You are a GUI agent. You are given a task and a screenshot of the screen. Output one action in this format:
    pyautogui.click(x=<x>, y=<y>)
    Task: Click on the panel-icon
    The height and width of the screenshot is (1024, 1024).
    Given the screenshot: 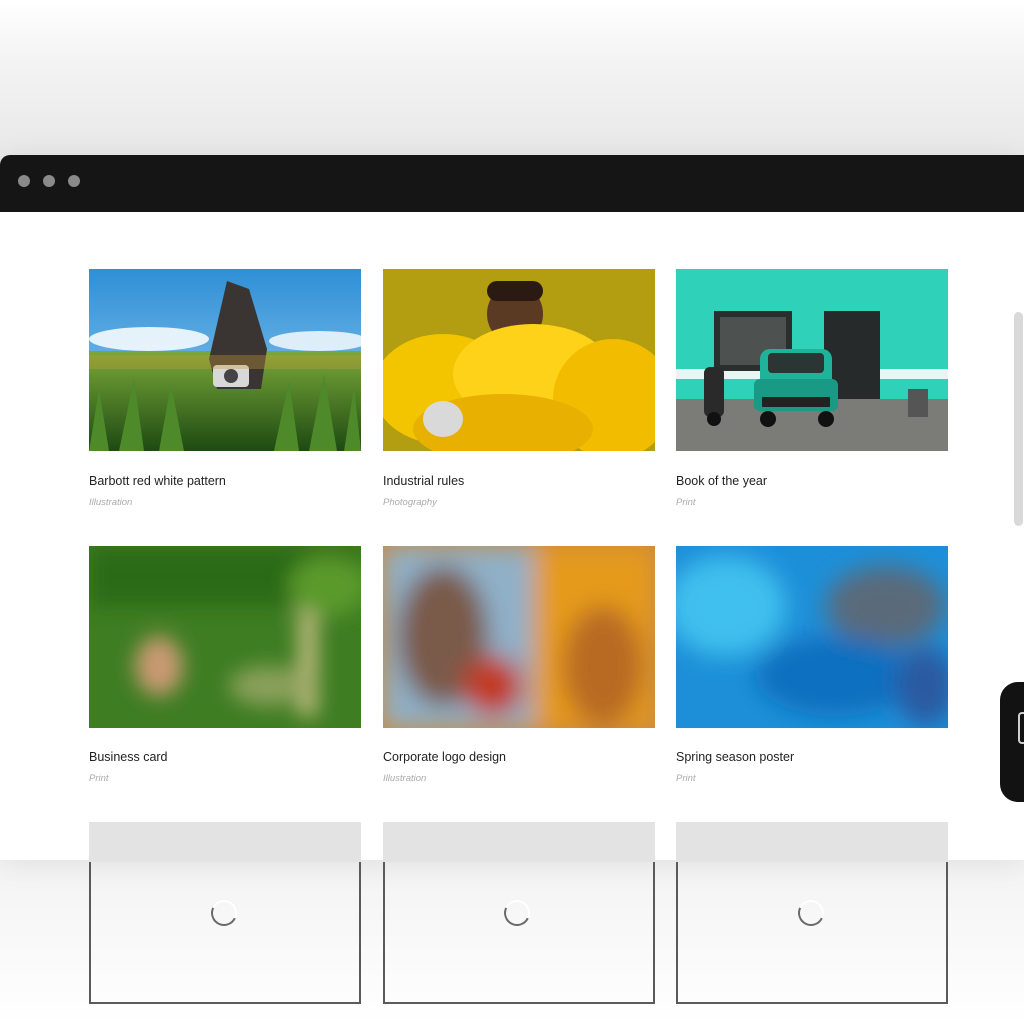 What is the action you would take?
    pyautogui.click(x=1021, y=728)
    